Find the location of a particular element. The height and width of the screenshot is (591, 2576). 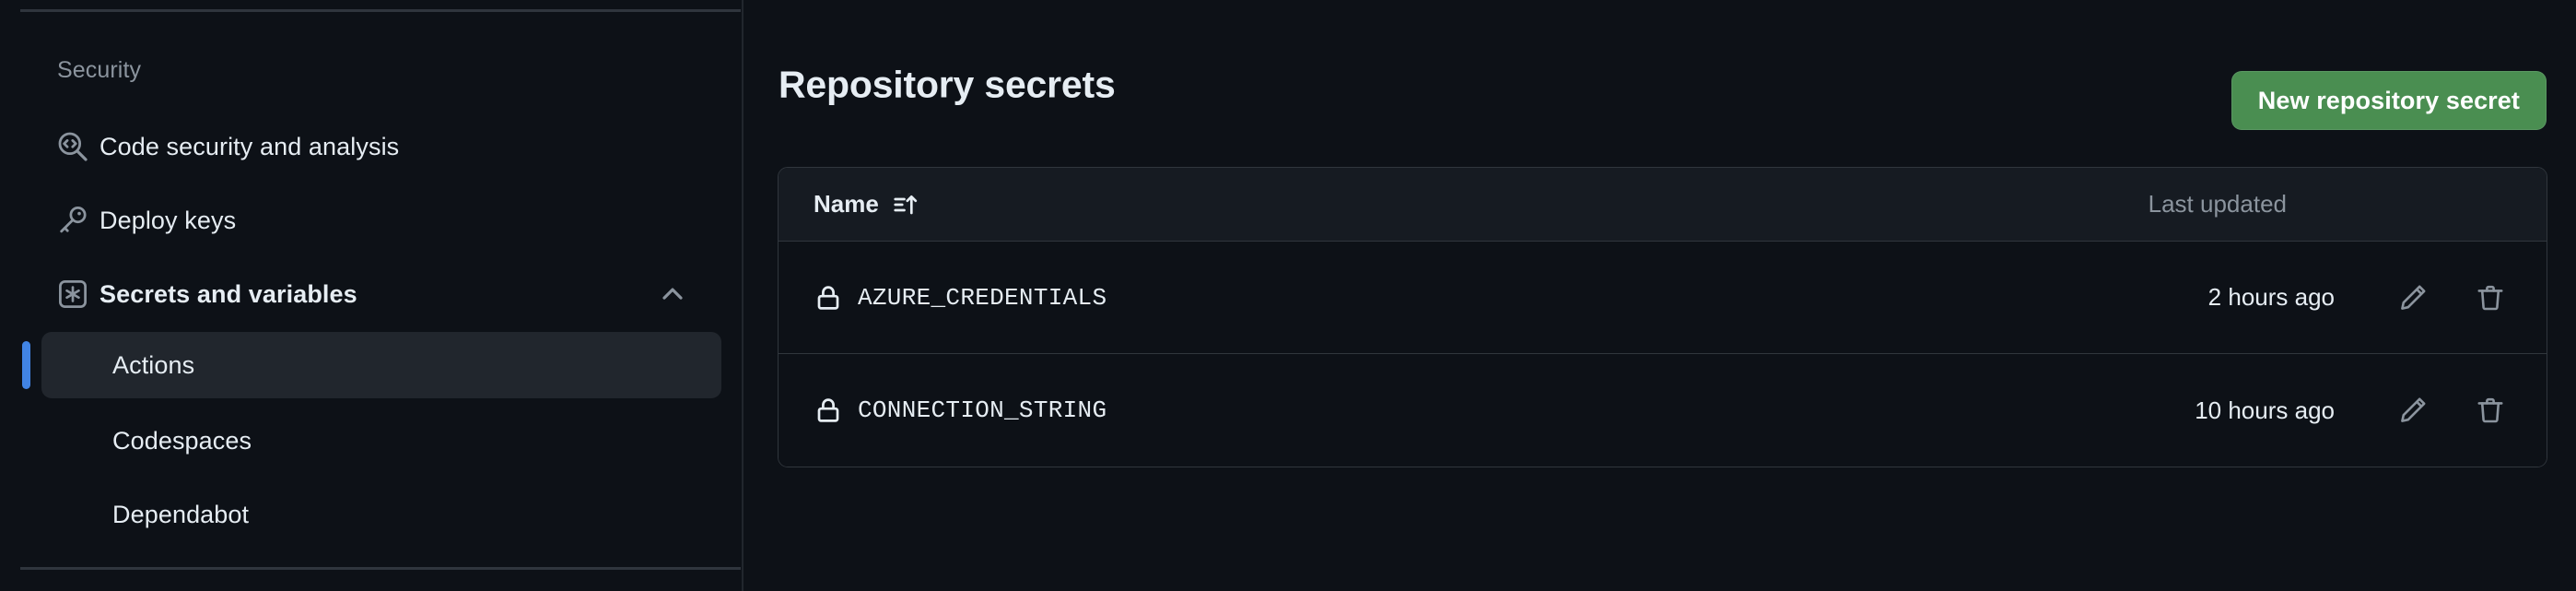

sidebar-item-code-security-and-analysis: Code security and analysis is located at coordinates (381, 146).